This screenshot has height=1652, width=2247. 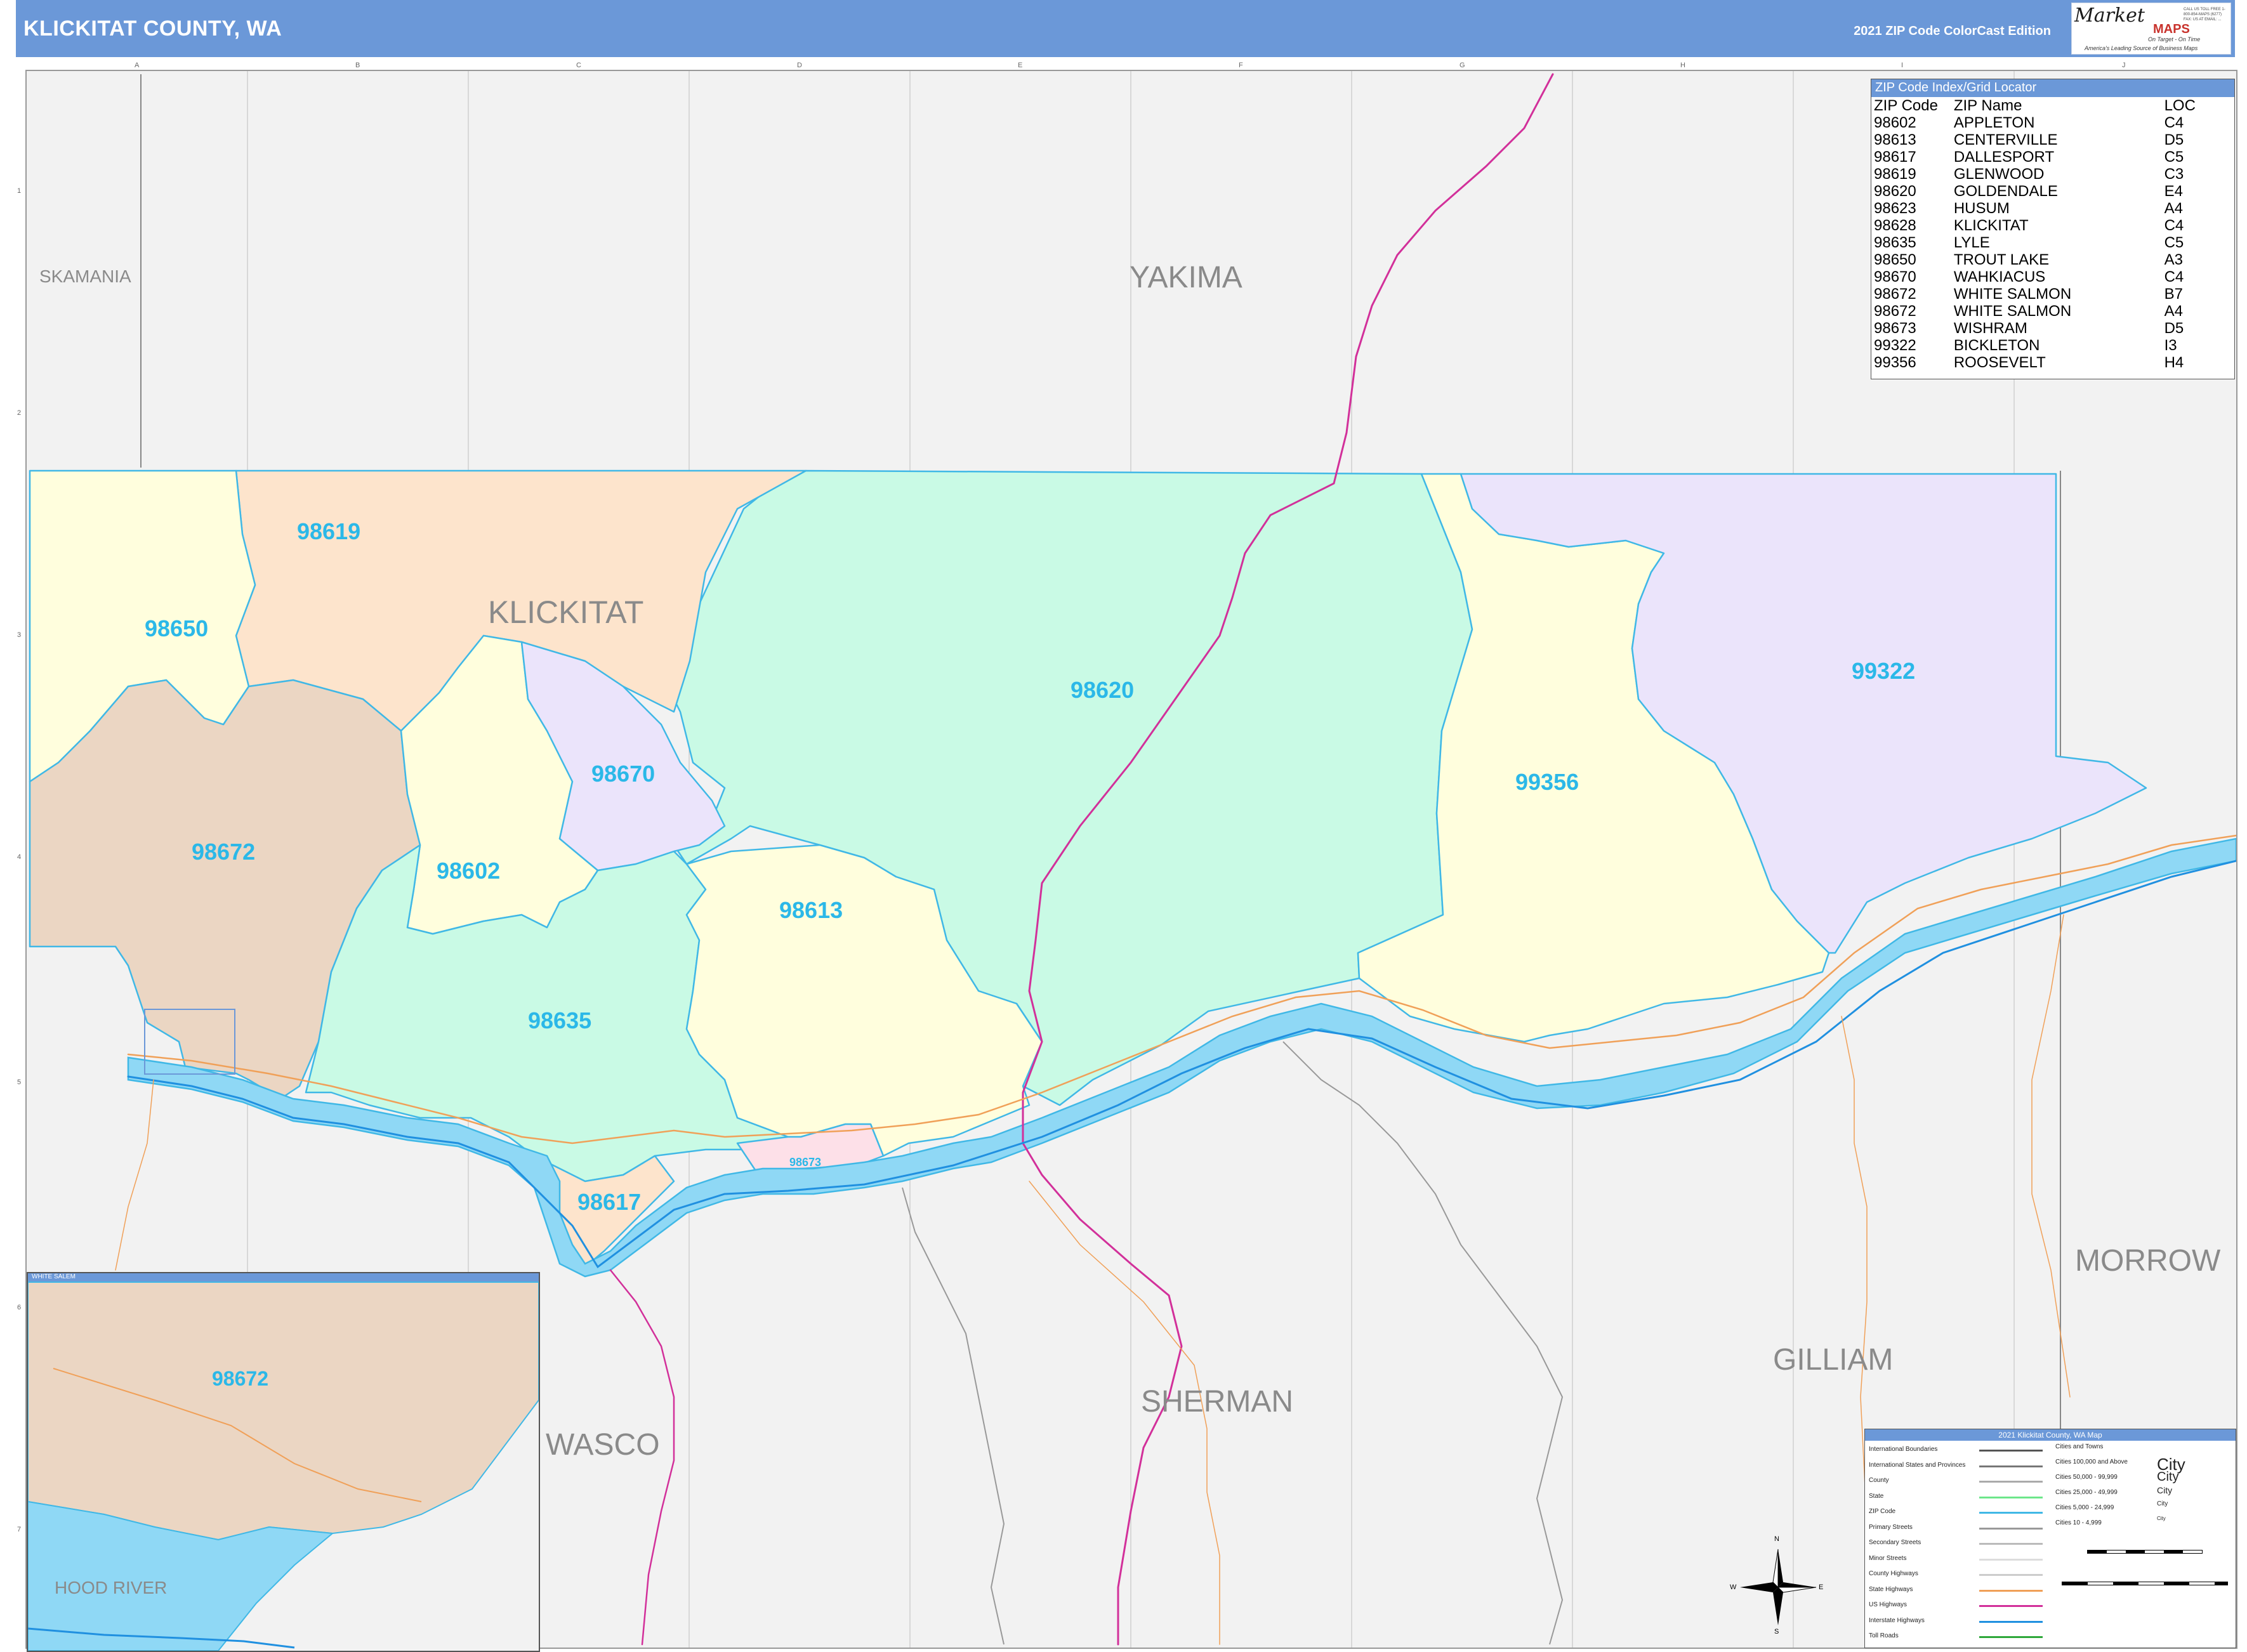 What do you see at coordinates (805, 1162) in the screenshot?
I see `zip-label-98673: 98673` at bounding box center [805, 1162].